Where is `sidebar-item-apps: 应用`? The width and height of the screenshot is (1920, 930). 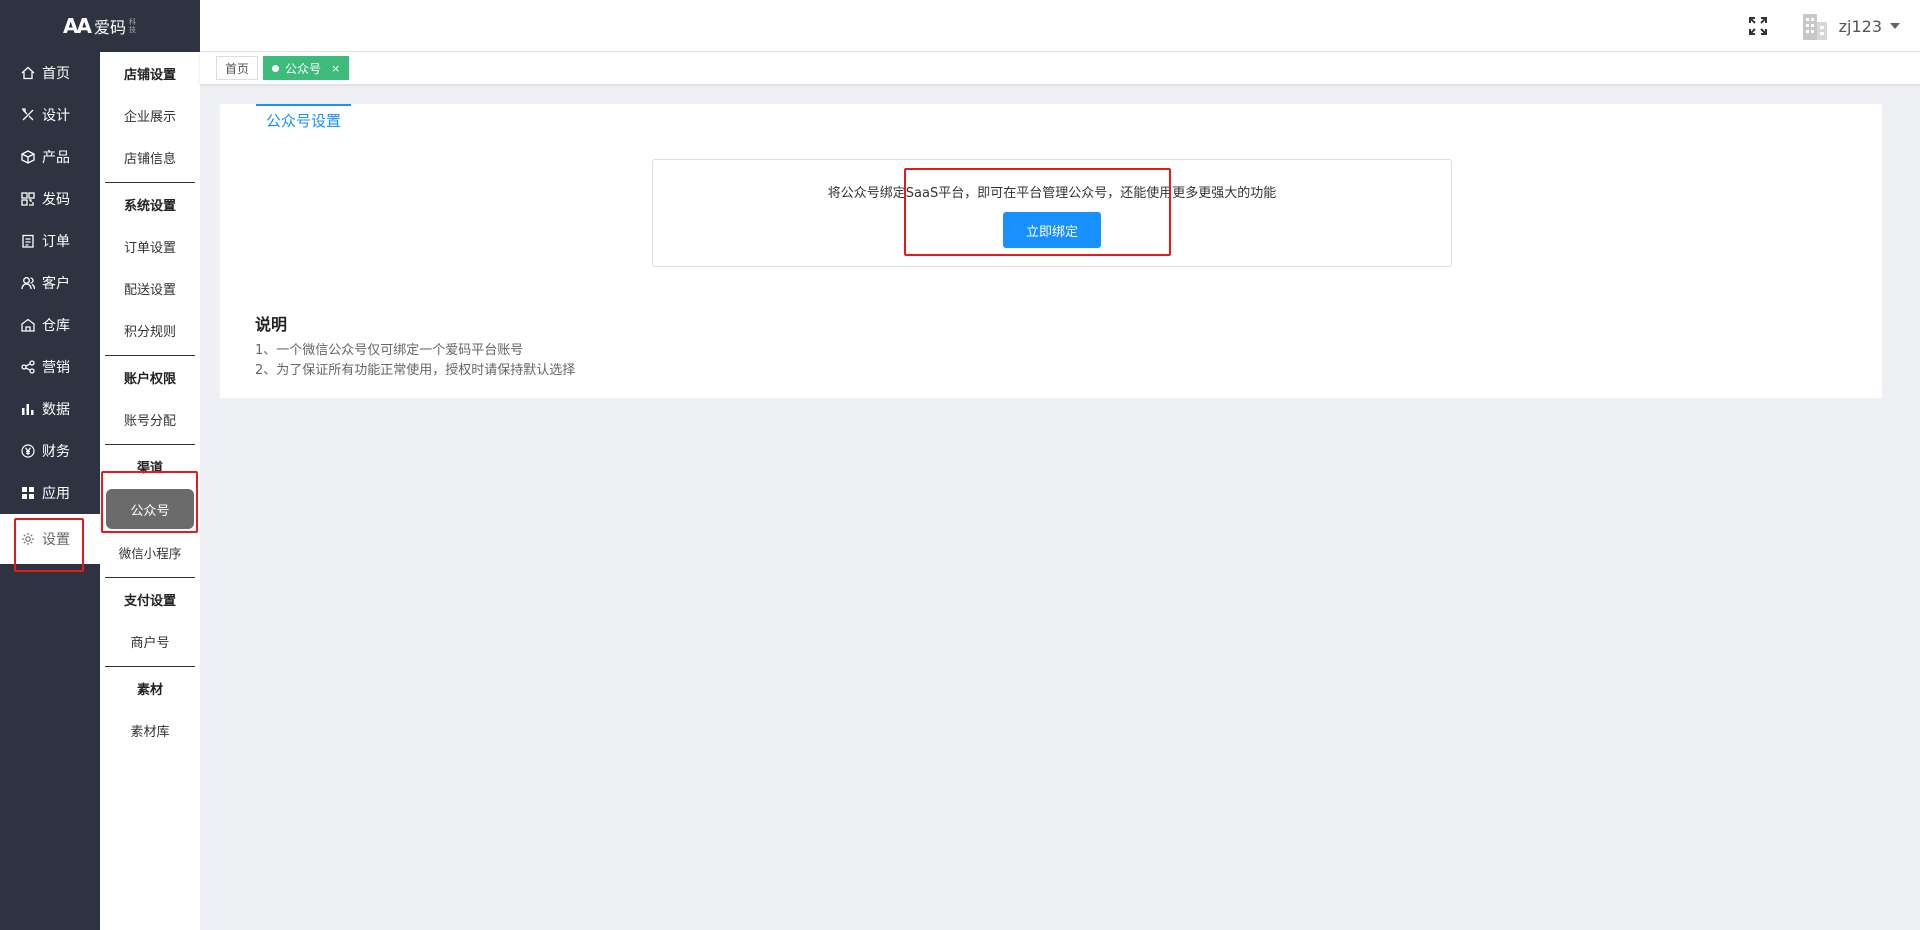 sidebar-item-apps: 应用 is located at coordinates (50, 493).